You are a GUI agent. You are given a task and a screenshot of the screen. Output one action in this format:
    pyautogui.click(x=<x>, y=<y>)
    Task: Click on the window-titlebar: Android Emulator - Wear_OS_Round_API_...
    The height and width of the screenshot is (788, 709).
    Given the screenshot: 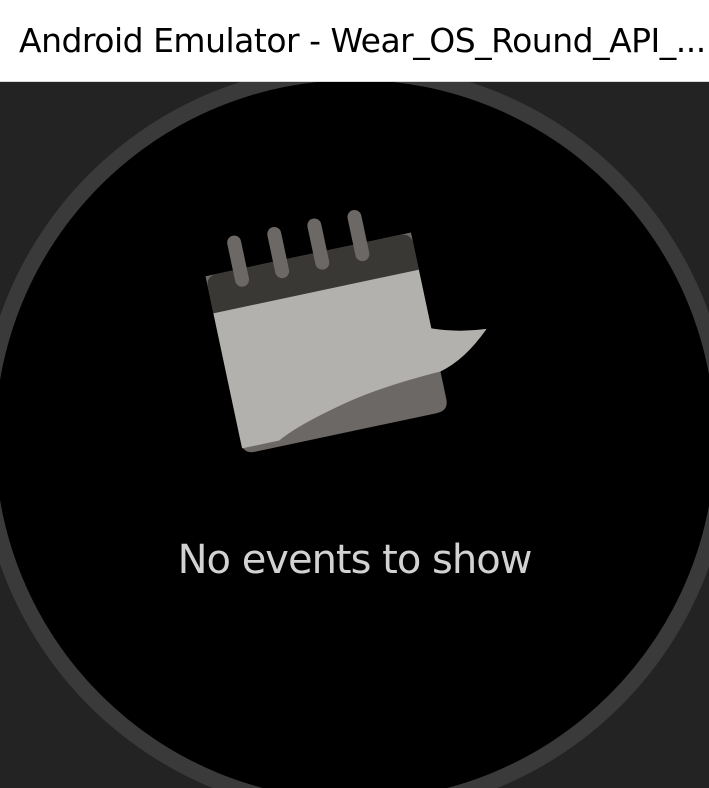 What is the action you would take?
    pyautogui.click(x=354, y=41)
    